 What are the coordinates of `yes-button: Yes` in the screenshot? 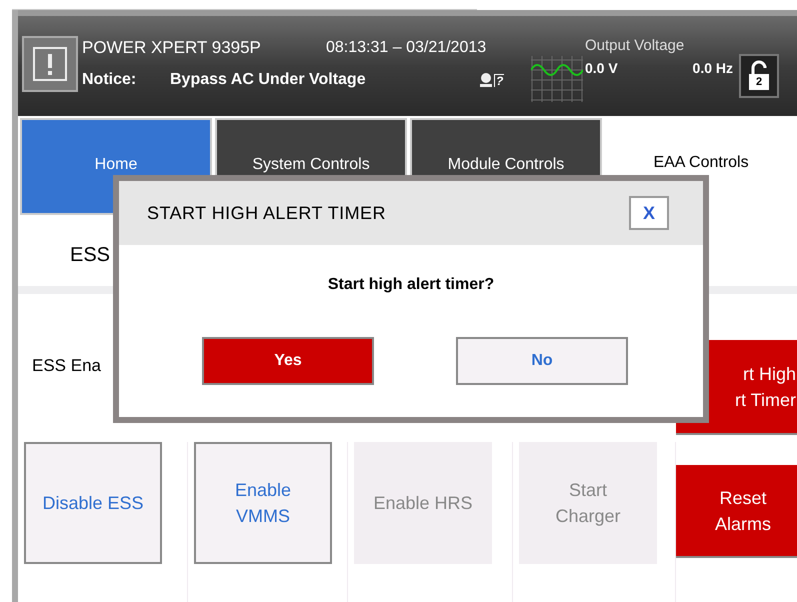 It's located at (288, 361).